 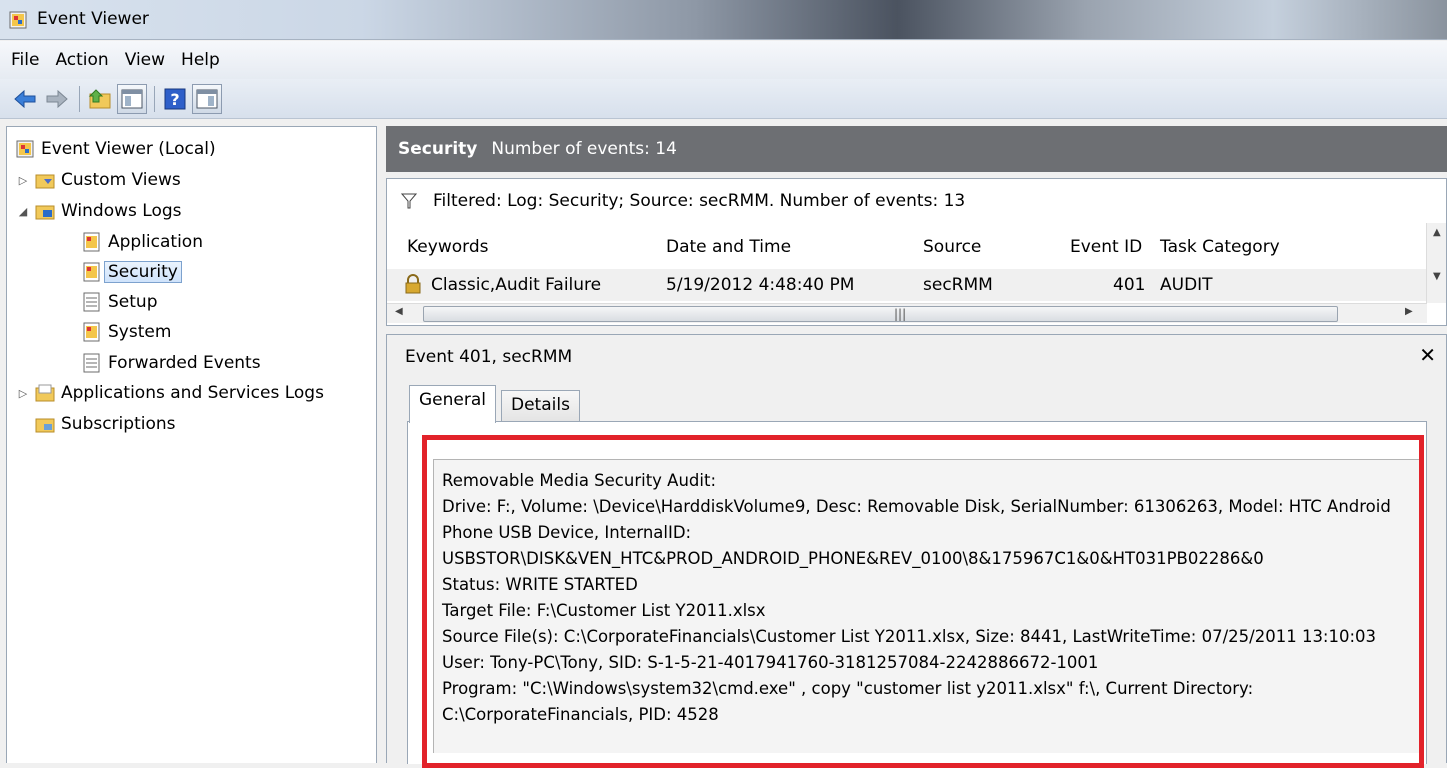 What do you see at coordinates (23, 211) in the screenshot?
I see `collapse-arrow-icon: ◢` at bounding box center [23, 211].